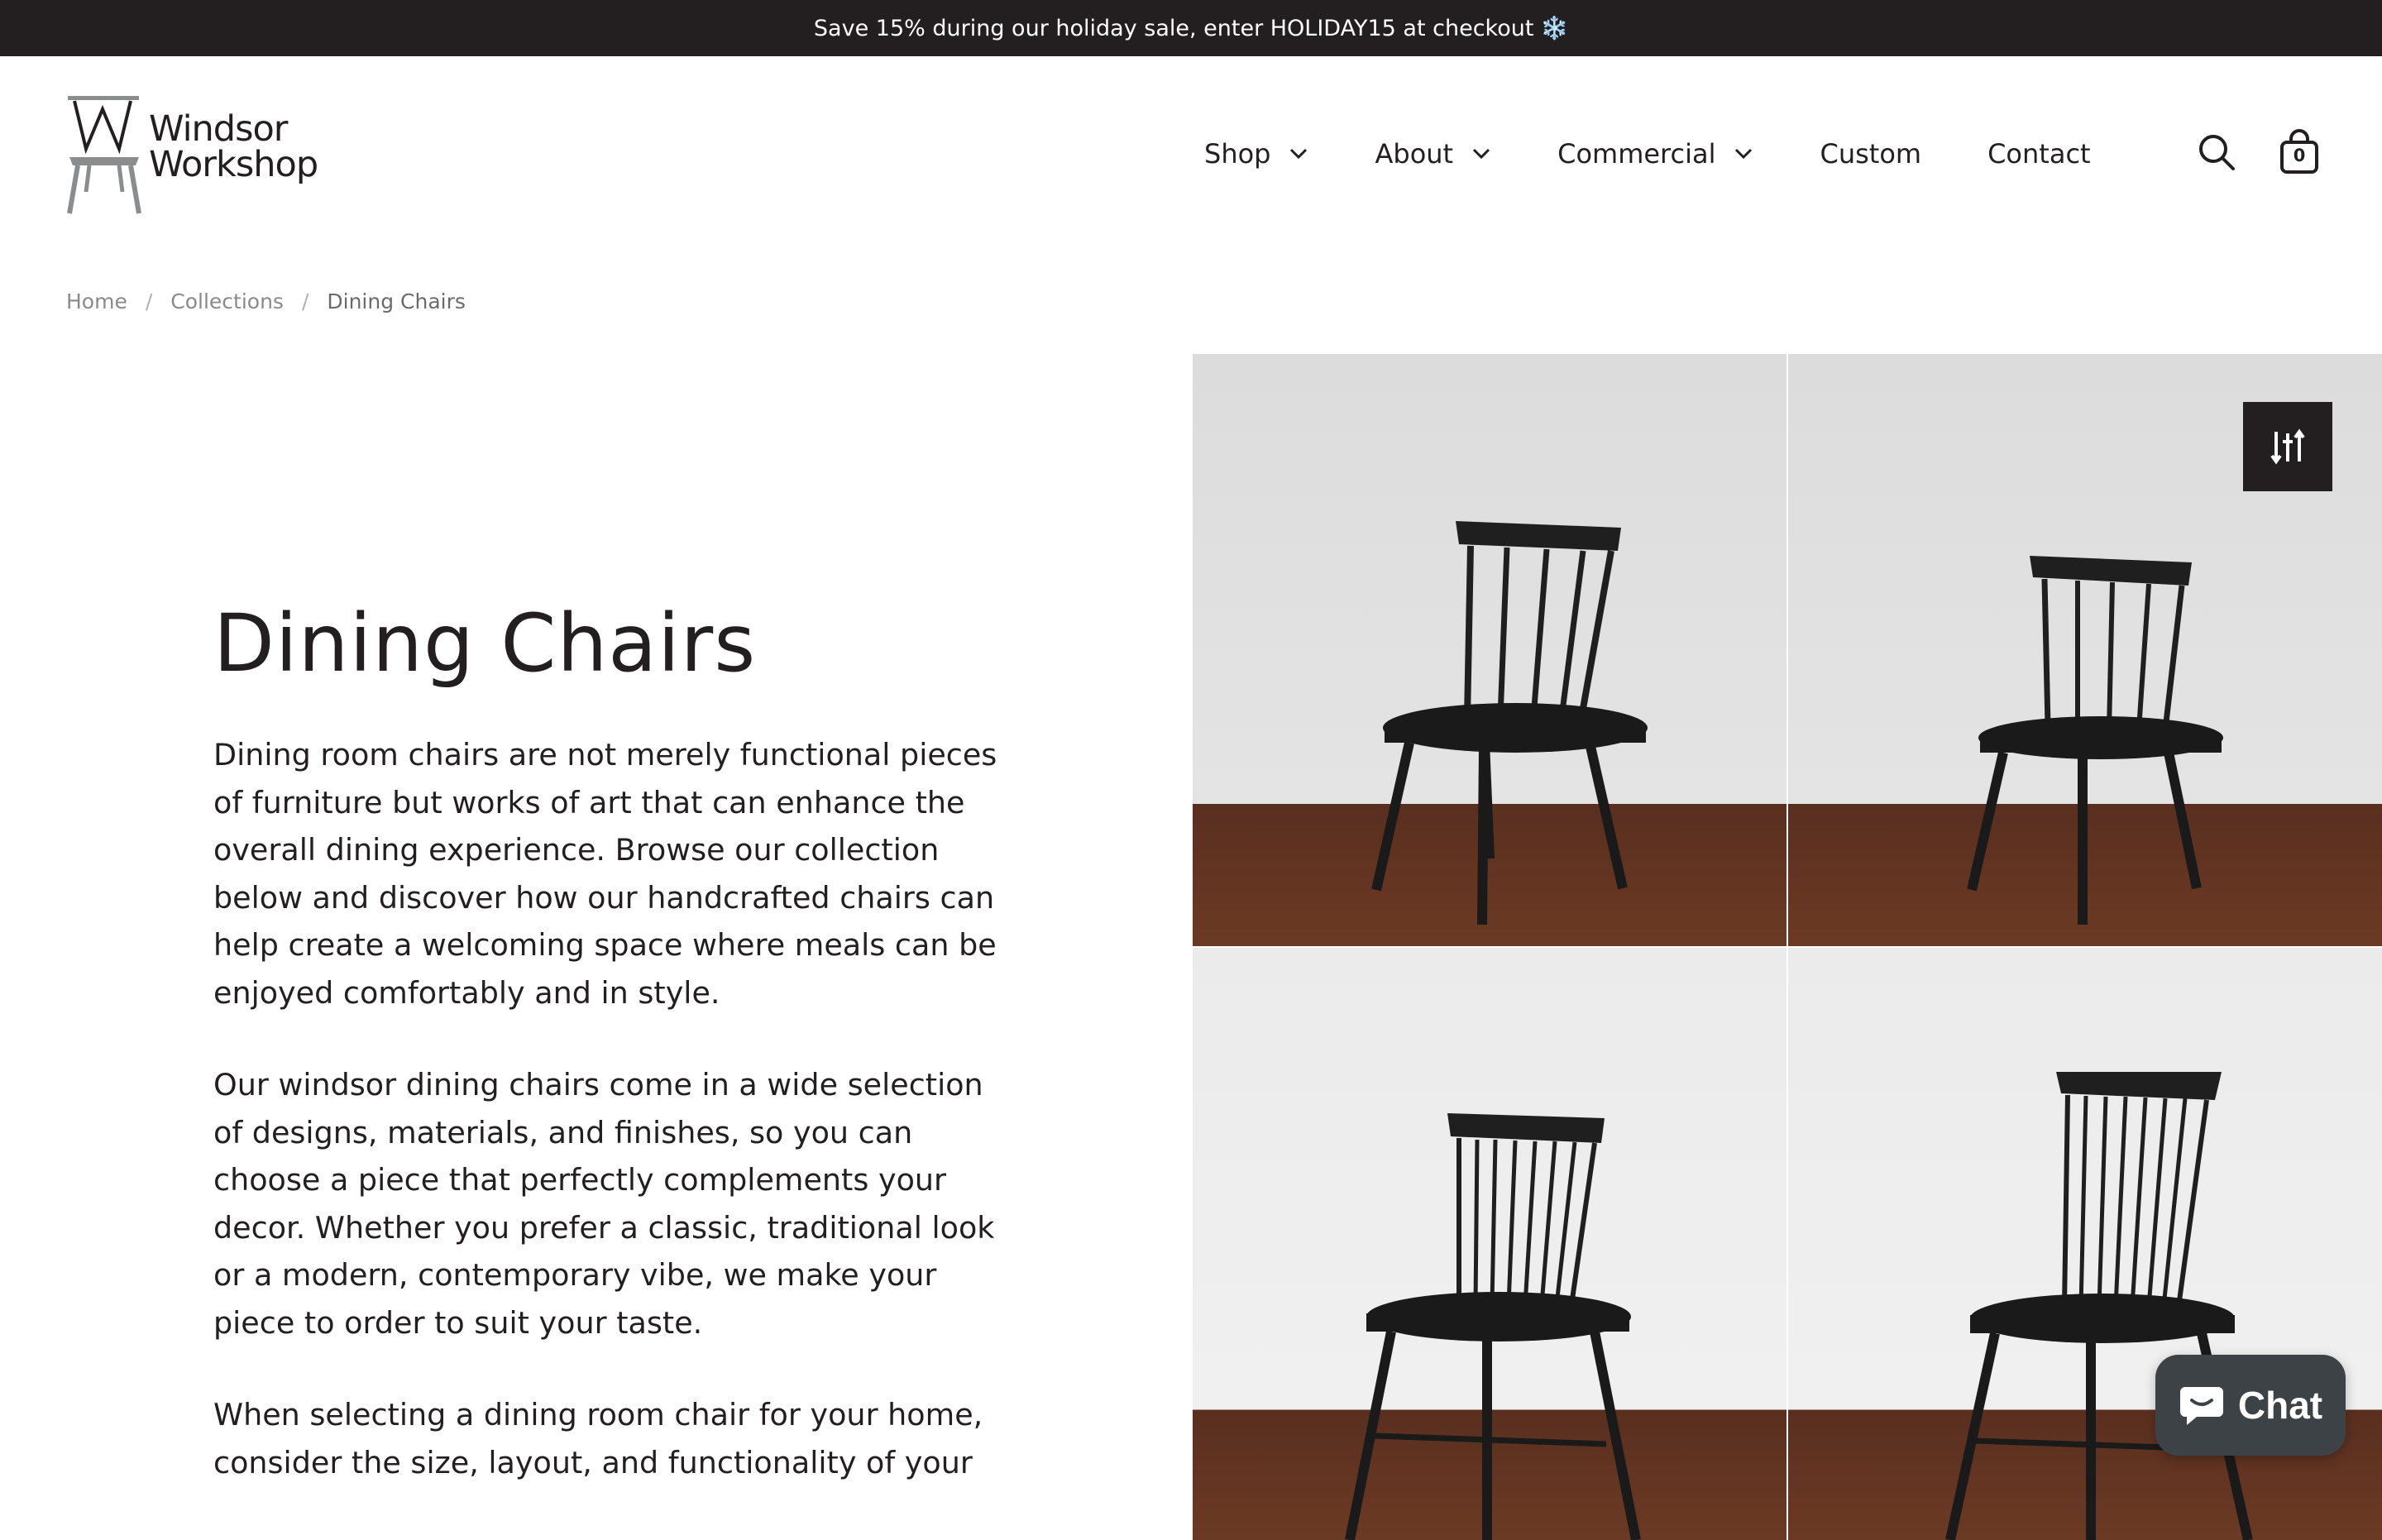 The width and height of the screenshot is (2382, 1540). I want to click on nav-item-commercial: Commercial, so click(1655, 154).